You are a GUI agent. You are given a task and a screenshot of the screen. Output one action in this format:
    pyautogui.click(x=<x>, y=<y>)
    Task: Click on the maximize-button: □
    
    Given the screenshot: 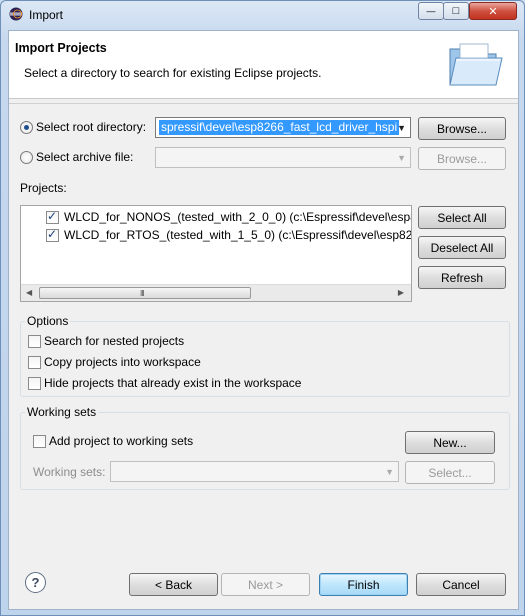 What is the action you would take?
    pyautogui.click(x=456, y=11)
    